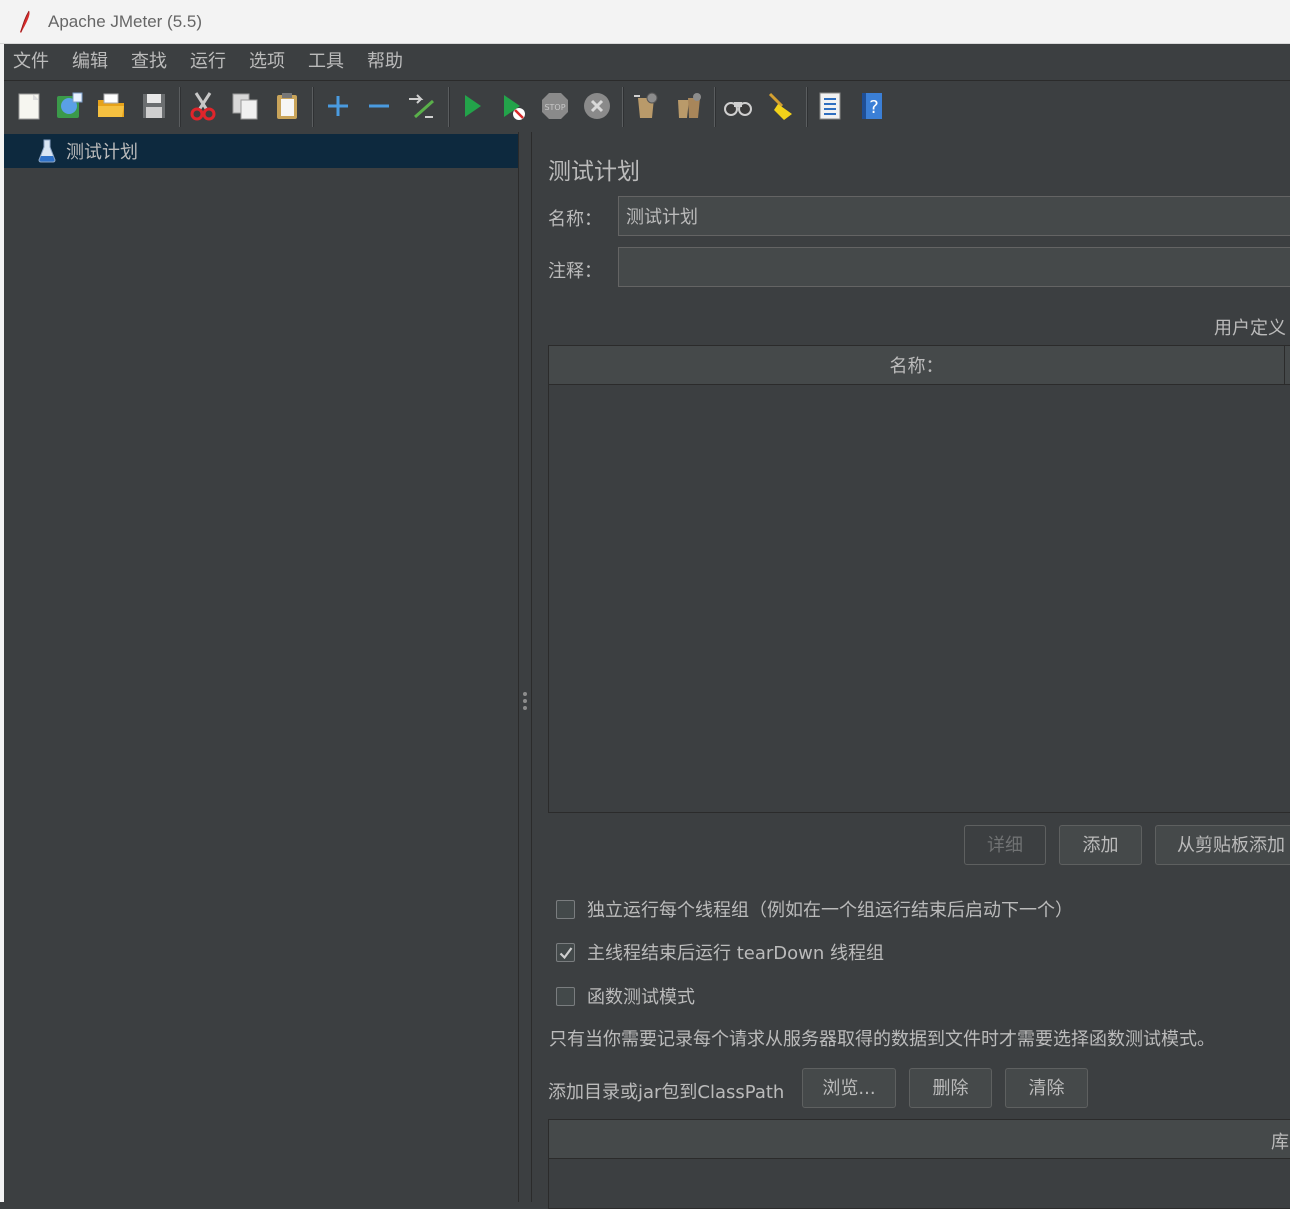 The image size is (1290, 1209). I want to click on tree-node-test-plan: 测试计划, so click(261, 151).